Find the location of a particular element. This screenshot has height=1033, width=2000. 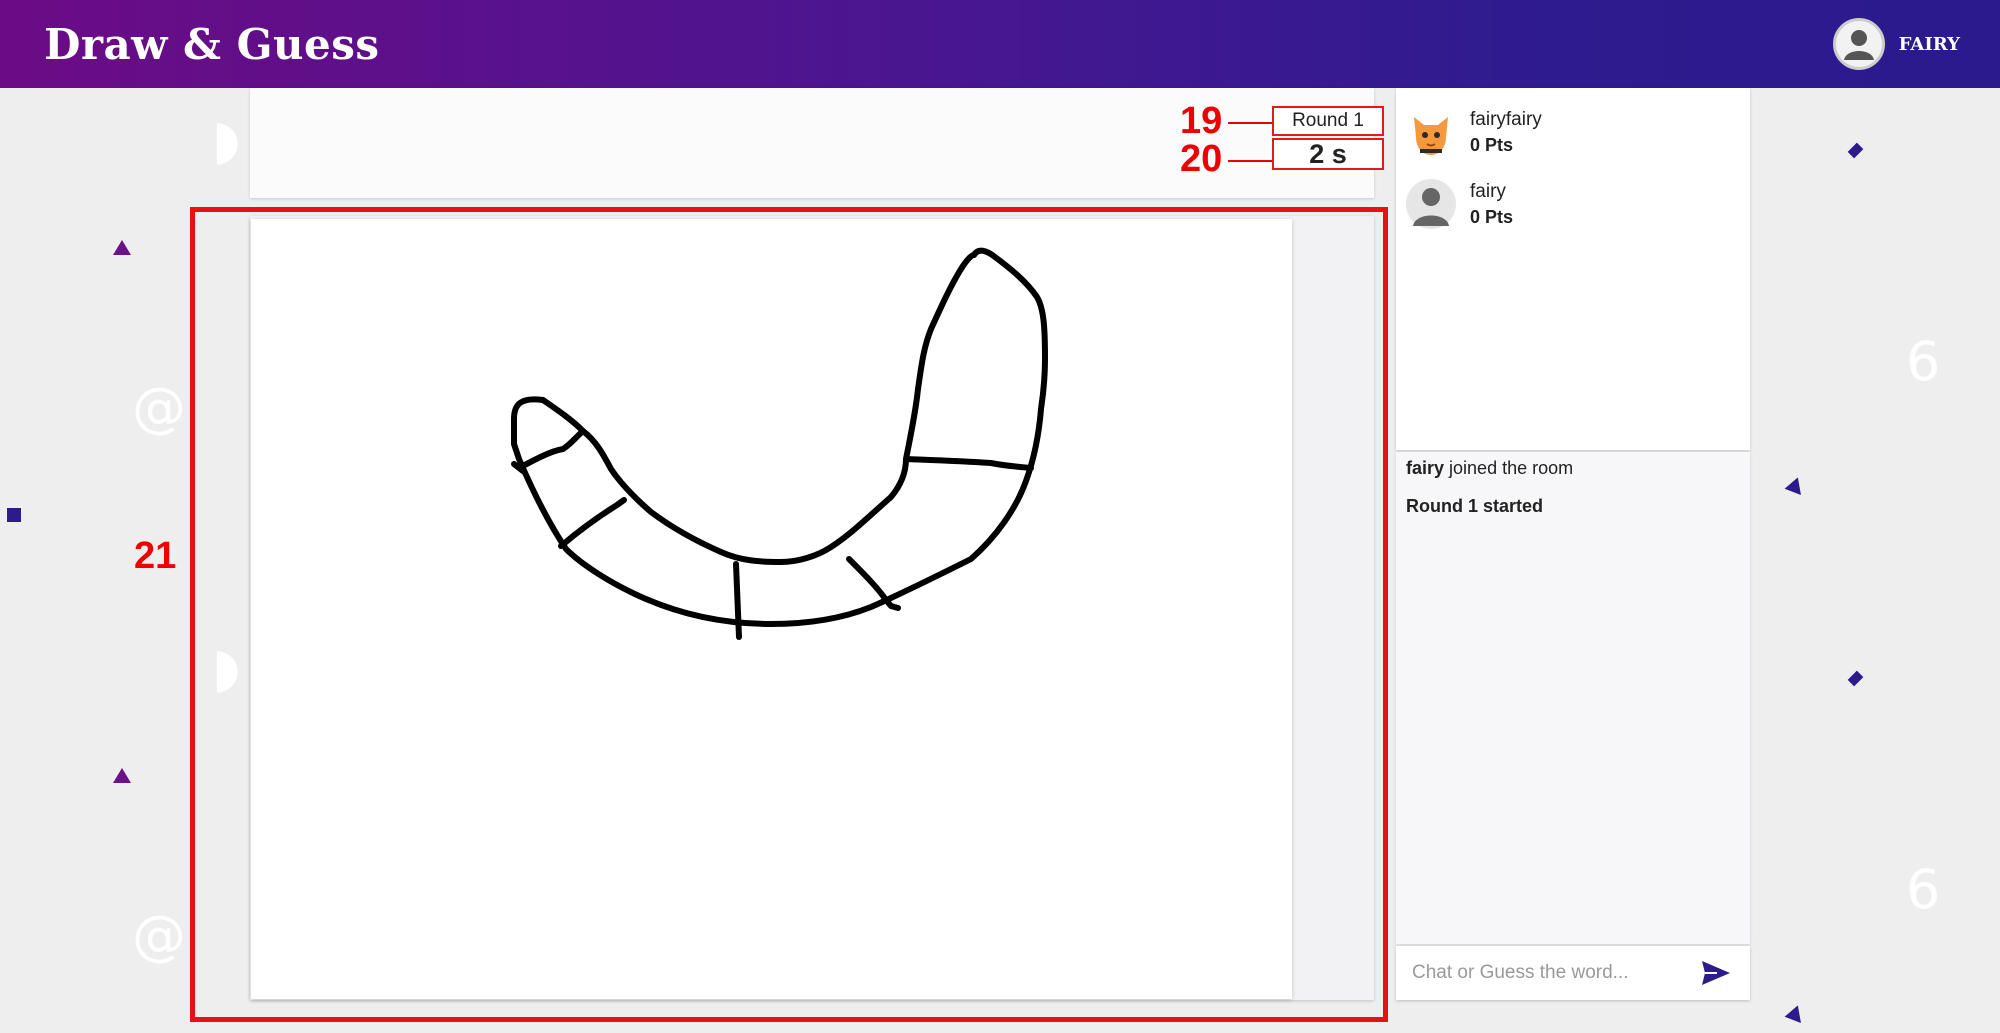

send-button is located at coordinates (1716, 973).